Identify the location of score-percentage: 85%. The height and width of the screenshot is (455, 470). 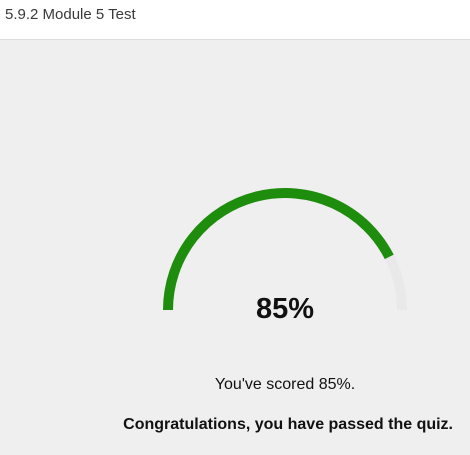
(285, 309).